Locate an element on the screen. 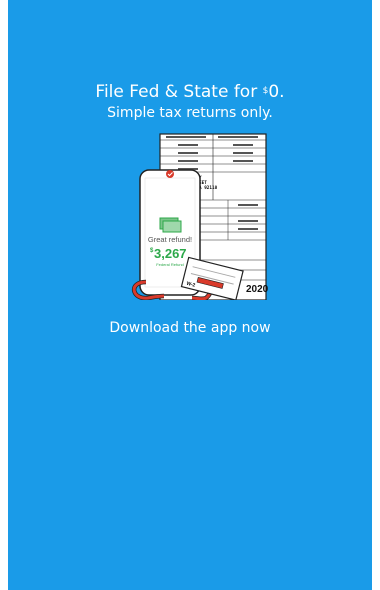 This screenshot has width=380, height=590. phone-logo-icon is located at coordinates (170, 174).